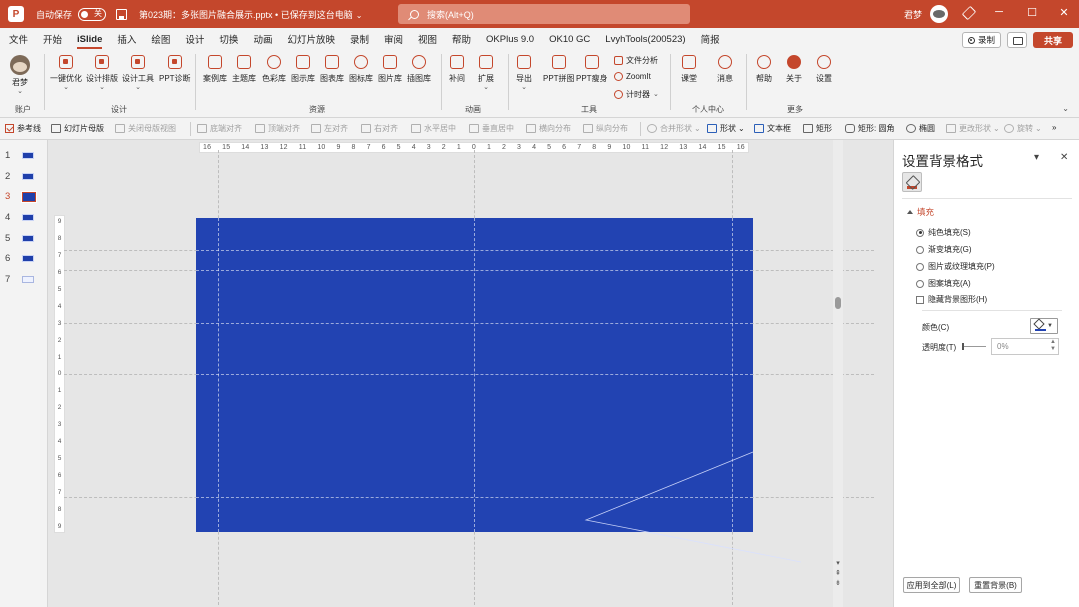  Describe the element at coordinates (632, 76) in the screenshot. I see `zoomit-button: ZoomIt` at that location.